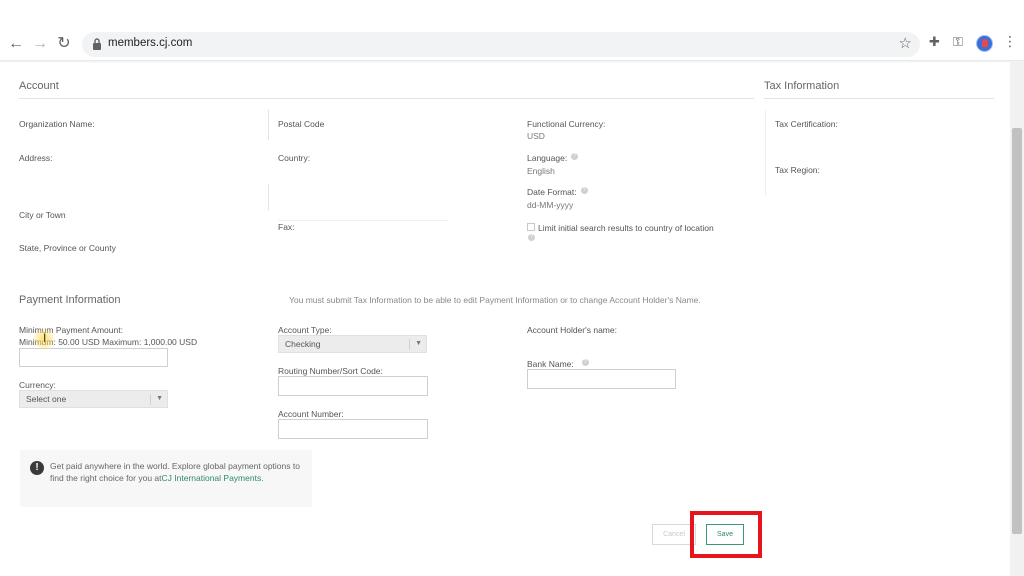  I want to click on address-label: Address:, so click(36, 158).